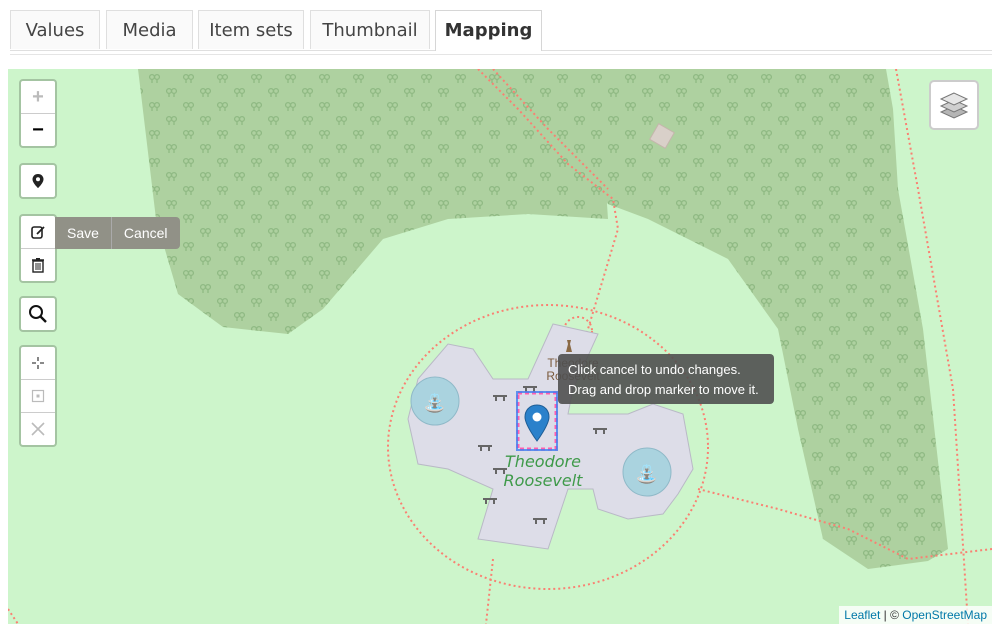  I want to click on tab-divider, so click(501, 52).